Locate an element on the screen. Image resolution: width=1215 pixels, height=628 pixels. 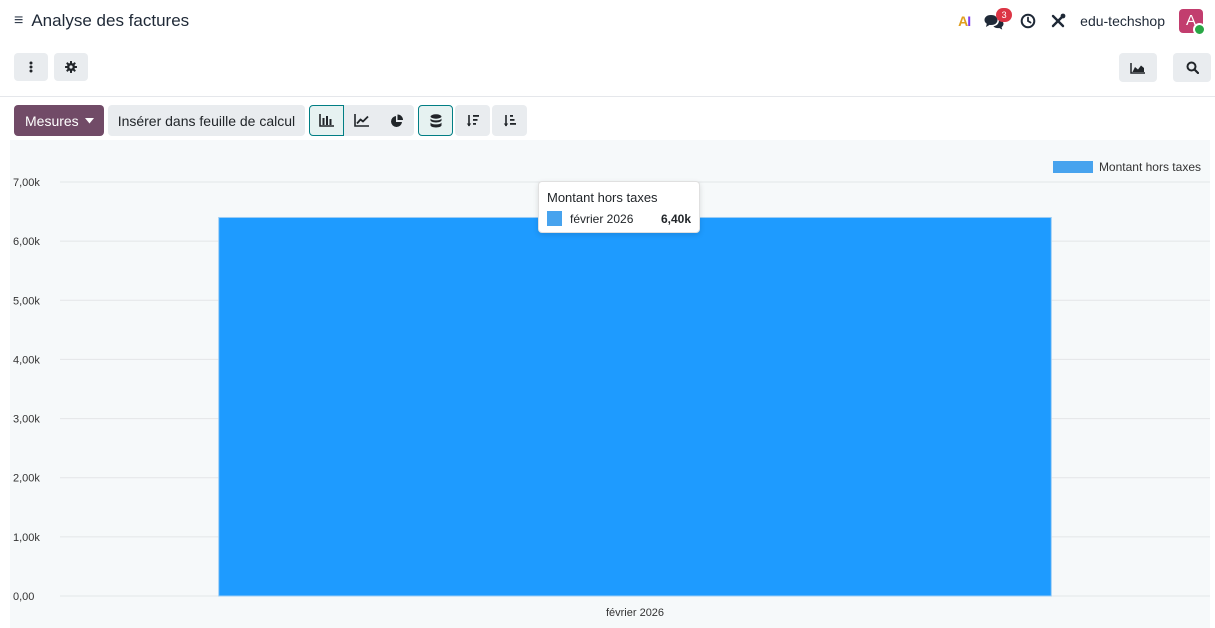
chart-legend: Montant hors taxes is located at coordinates (1126, 167).